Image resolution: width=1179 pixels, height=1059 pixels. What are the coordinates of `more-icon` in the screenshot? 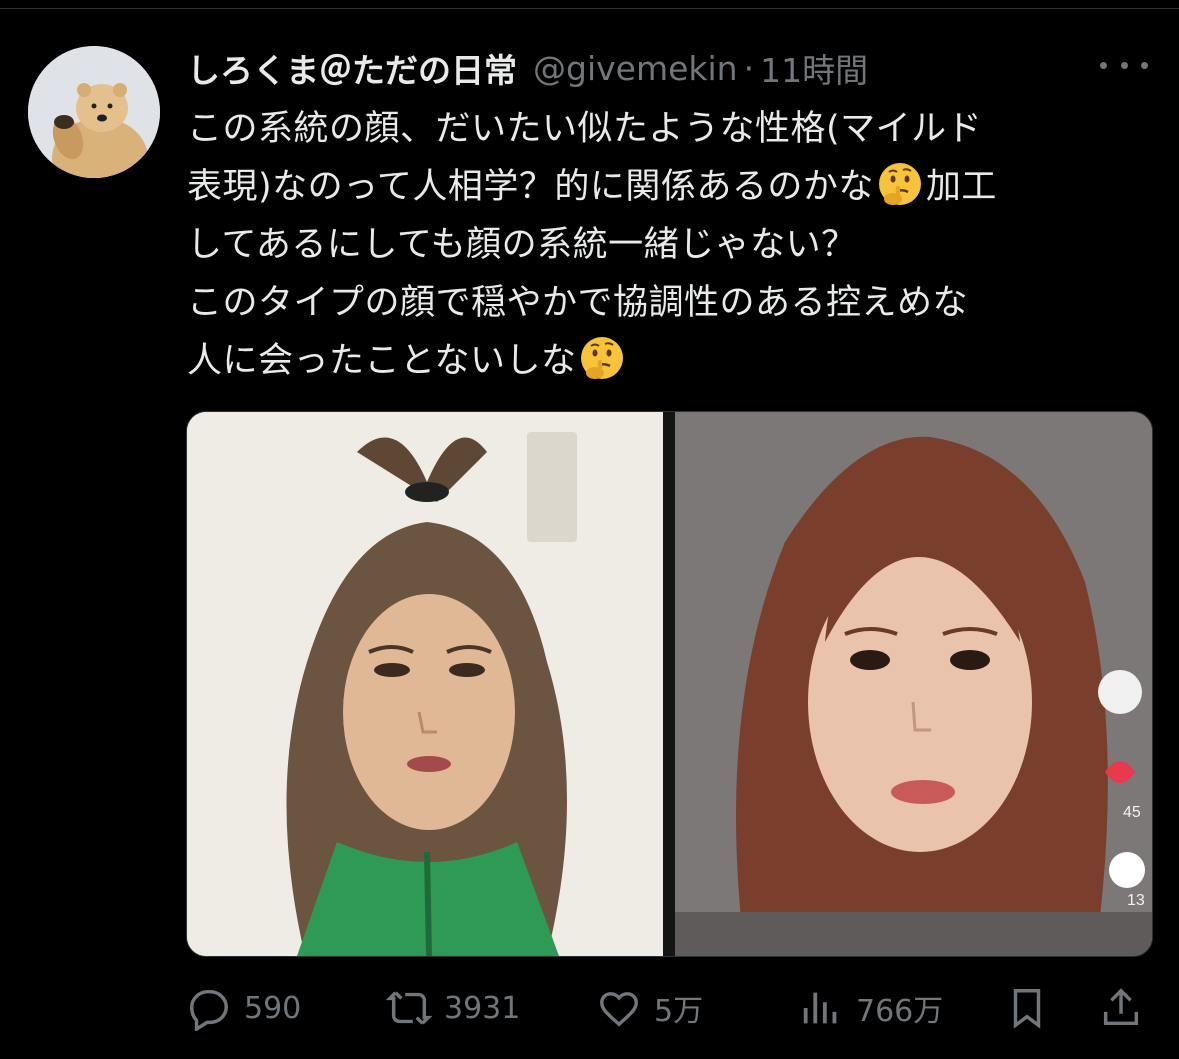 It's located at (1124, 65).